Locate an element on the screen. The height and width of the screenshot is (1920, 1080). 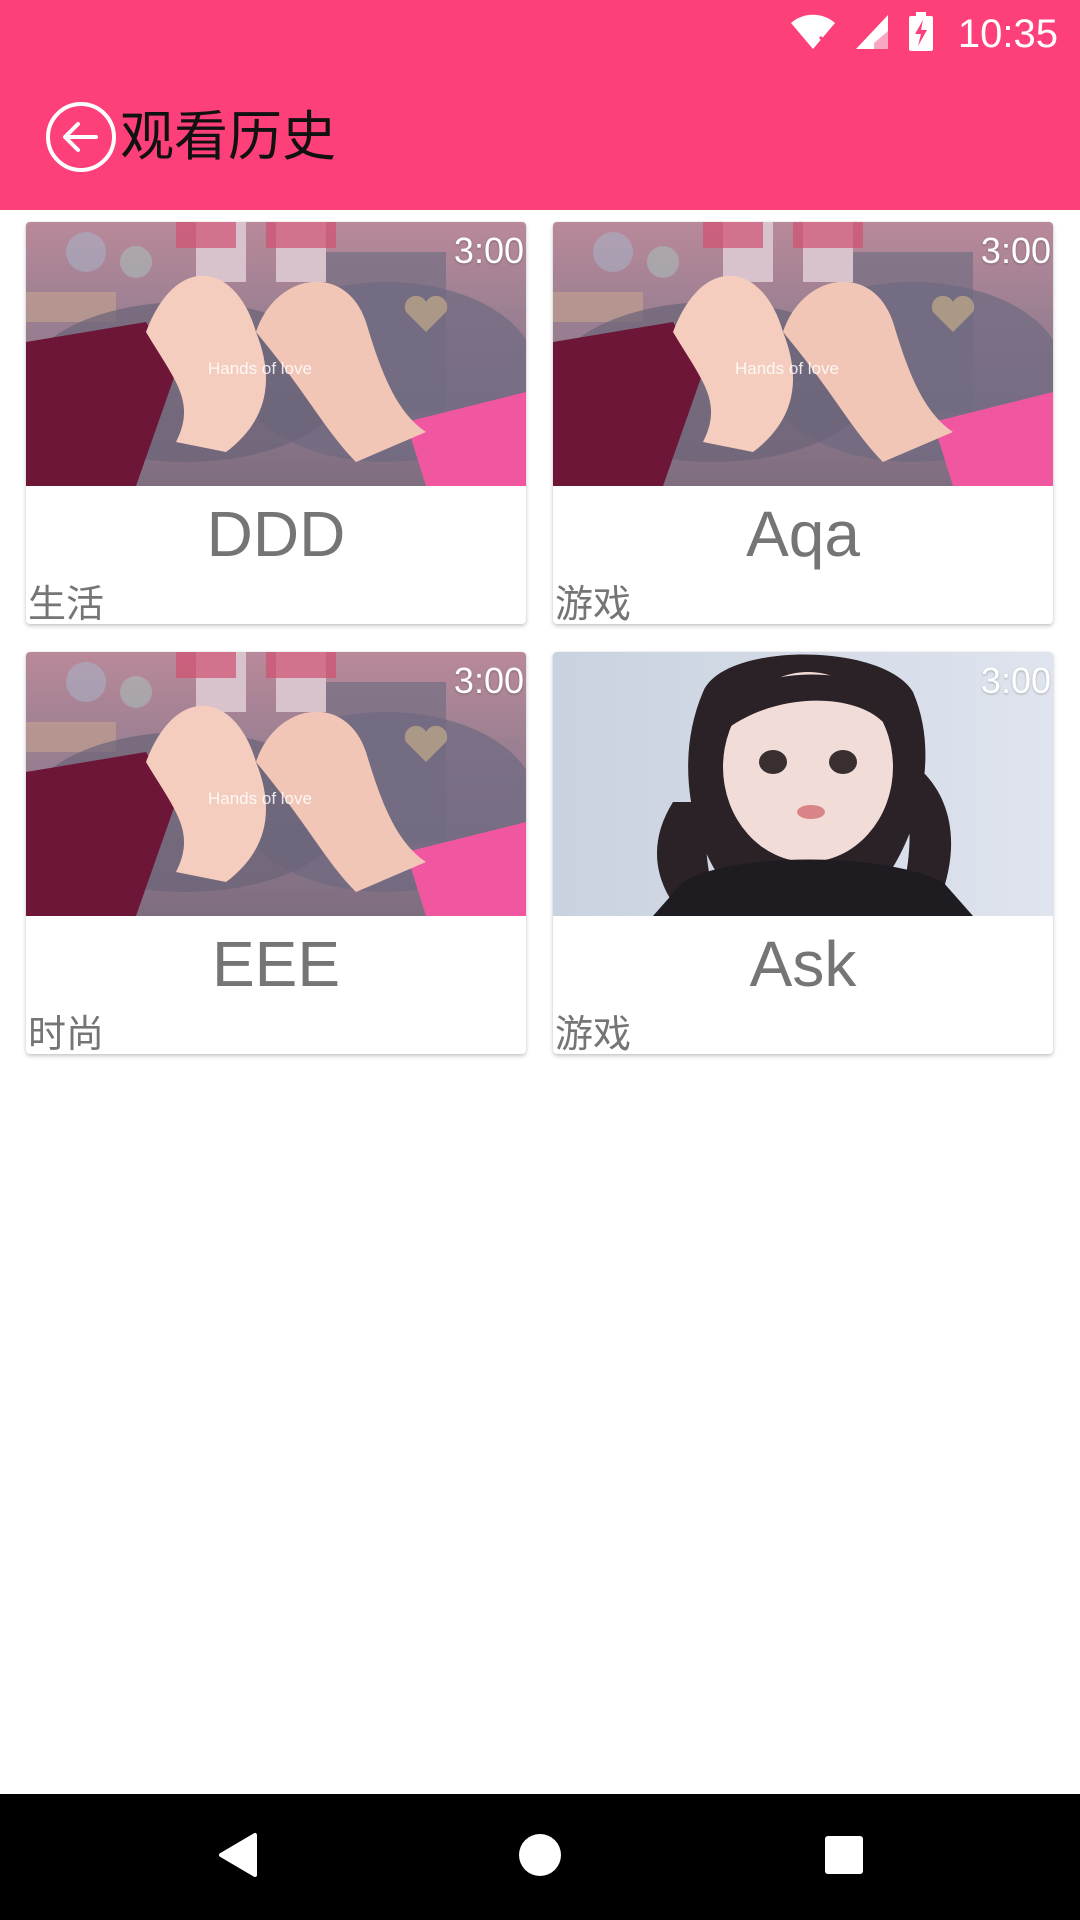
nav-home-button is located at coordinates (540, 1857).